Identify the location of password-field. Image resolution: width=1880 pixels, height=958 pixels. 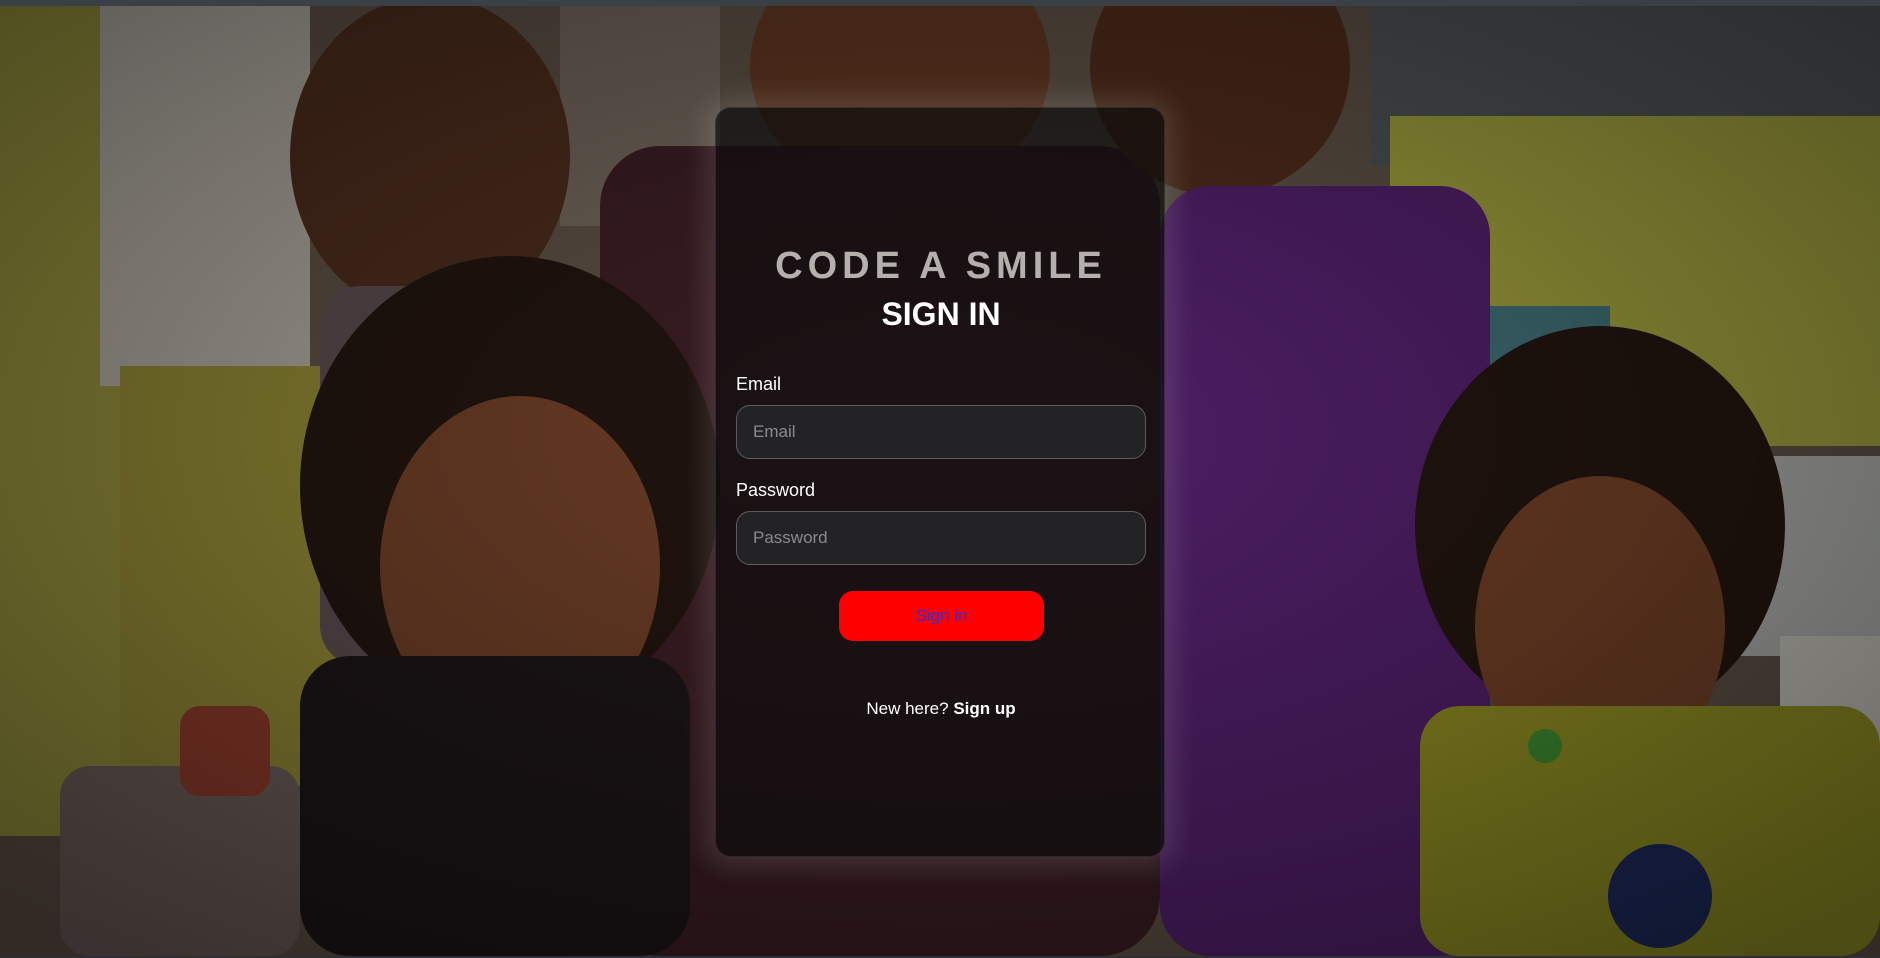
(941, 538).